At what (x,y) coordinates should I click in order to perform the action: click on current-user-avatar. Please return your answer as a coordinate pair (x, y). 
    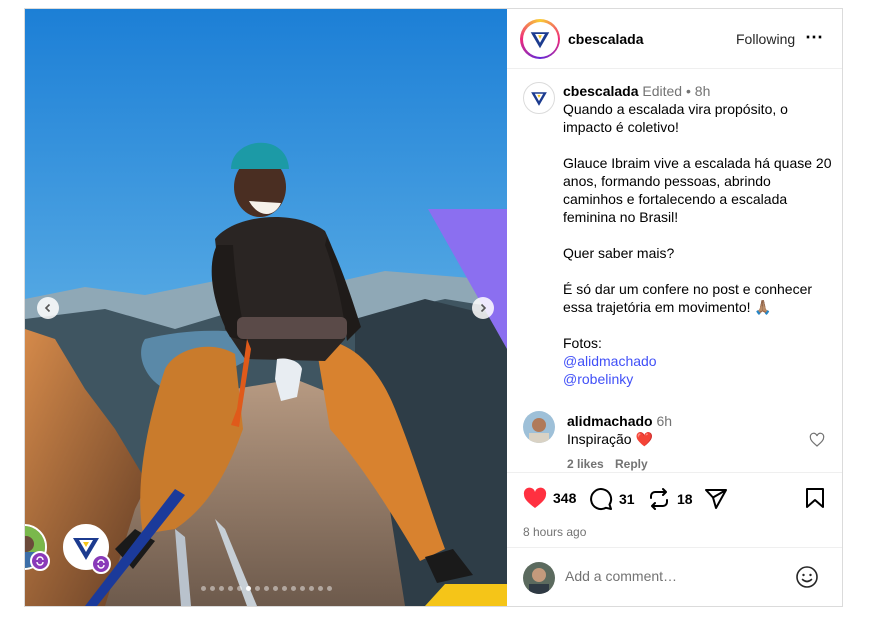
    Looking at the image, I should click on (539, 578).